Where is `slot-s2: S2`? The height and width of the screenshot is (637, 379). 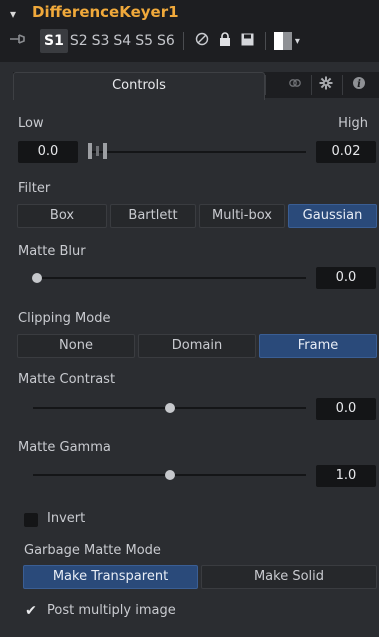 slot-s2: S2 is located at coordinates (79, 41).